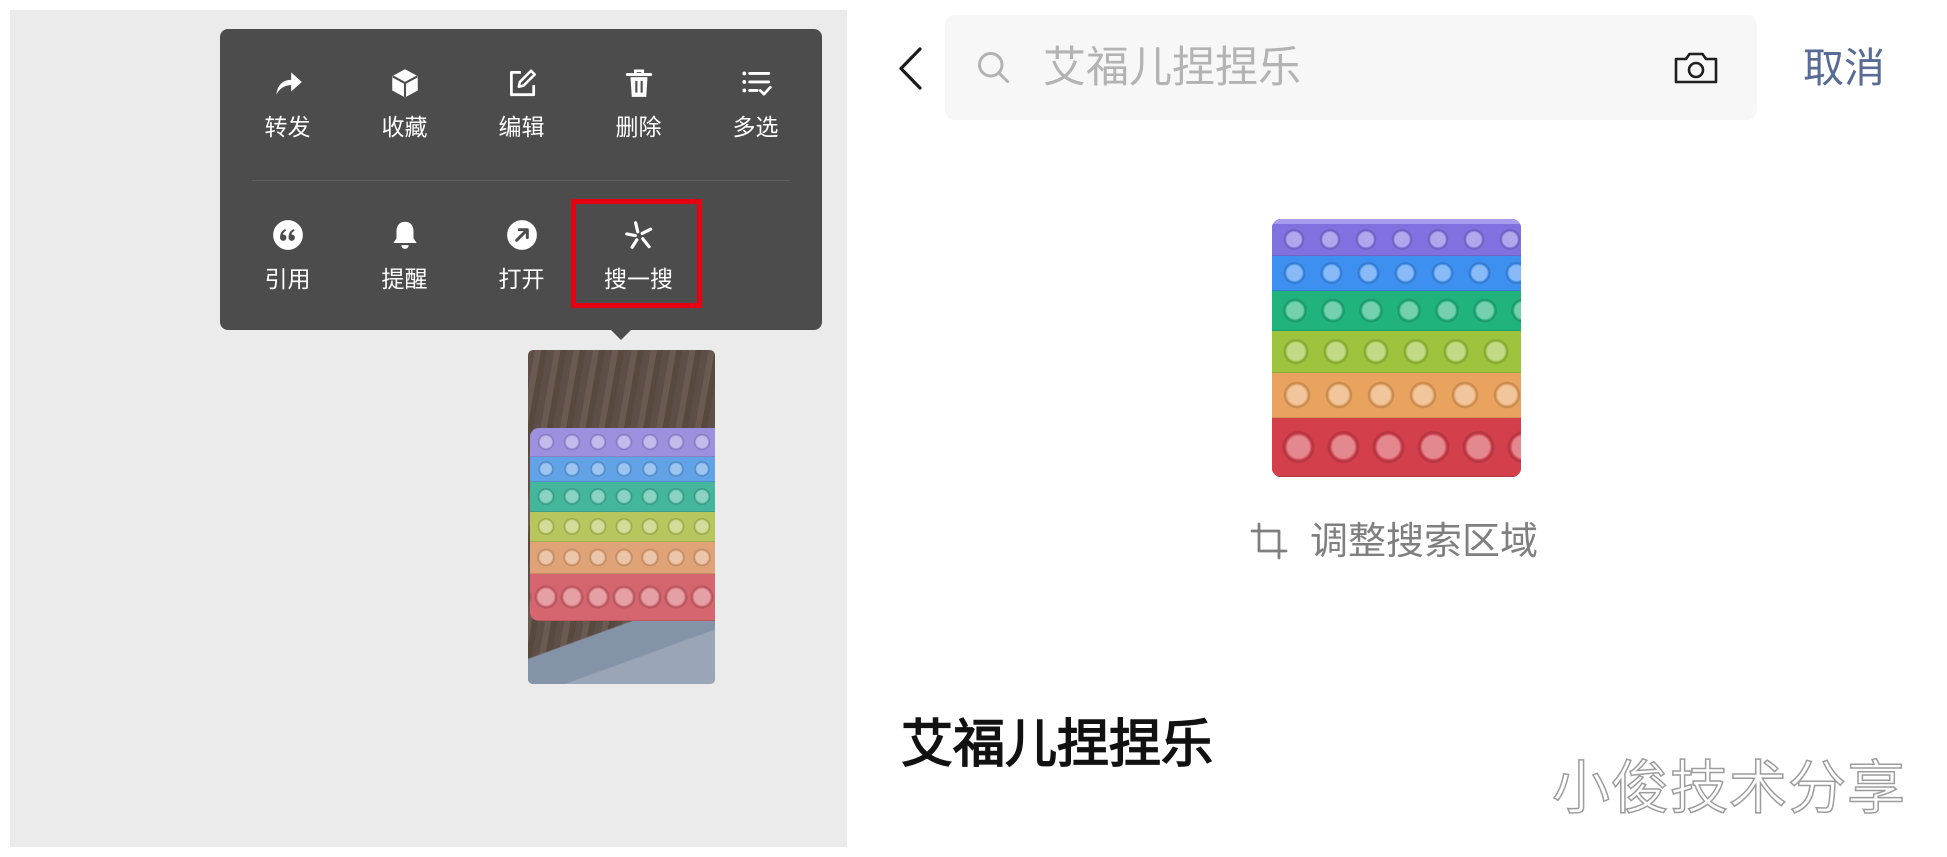 The width and height of the screenshot is (1947, 857). Describe the element at coordinates (404, 280) in the screenshot. I see `menu-item-label: 提醒` at that location.